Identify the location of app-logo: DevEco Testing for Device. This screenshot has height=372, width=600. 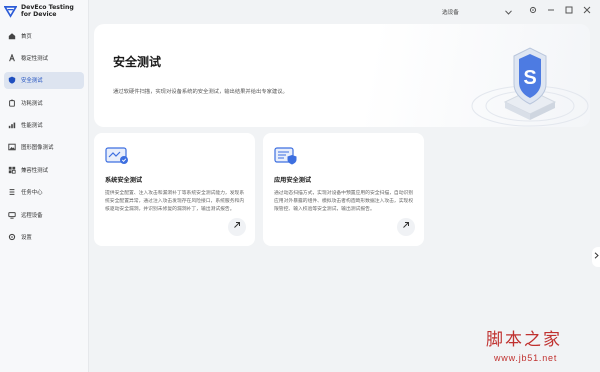
(39, 14).